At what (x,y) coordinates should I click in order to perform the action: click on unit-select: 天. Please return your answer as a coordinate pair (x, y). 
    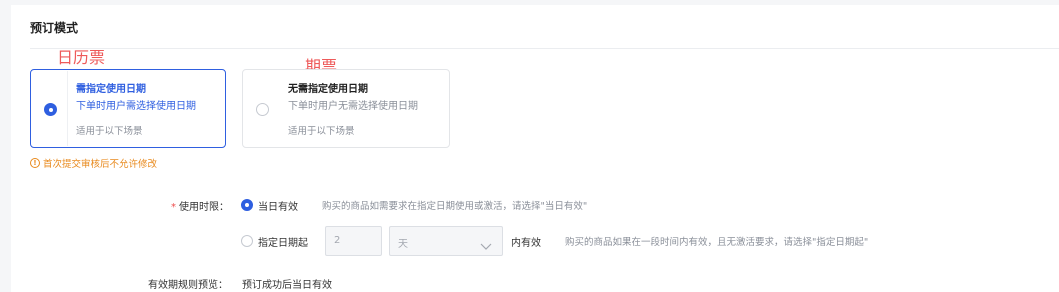
    Looking at the image, I should click on (446, 241).